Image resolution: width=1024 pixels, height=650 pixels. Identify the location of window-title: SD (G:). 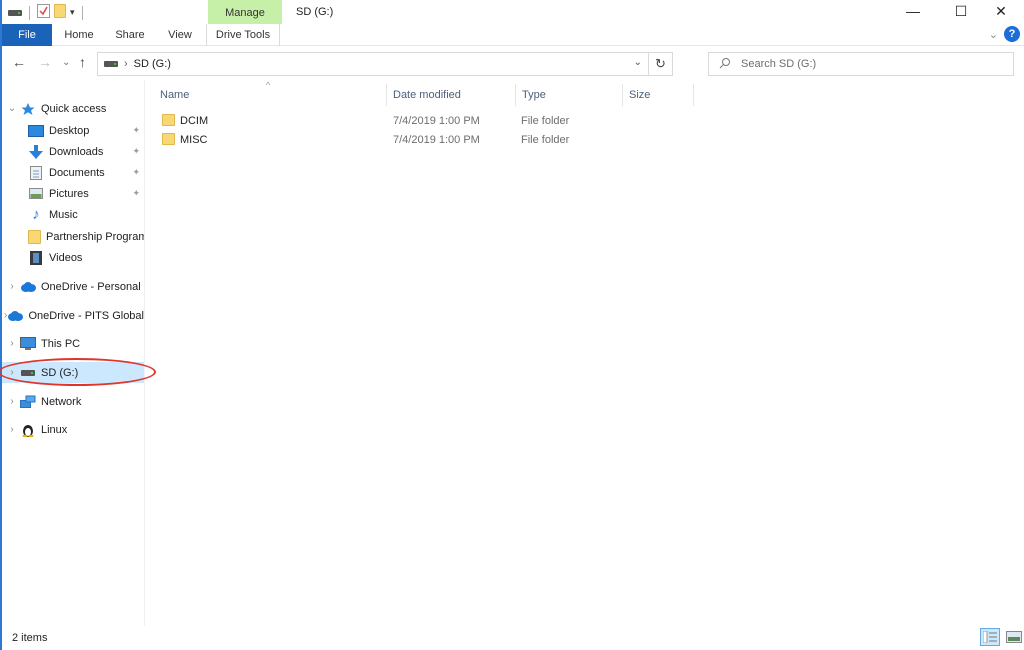
(315, 12).